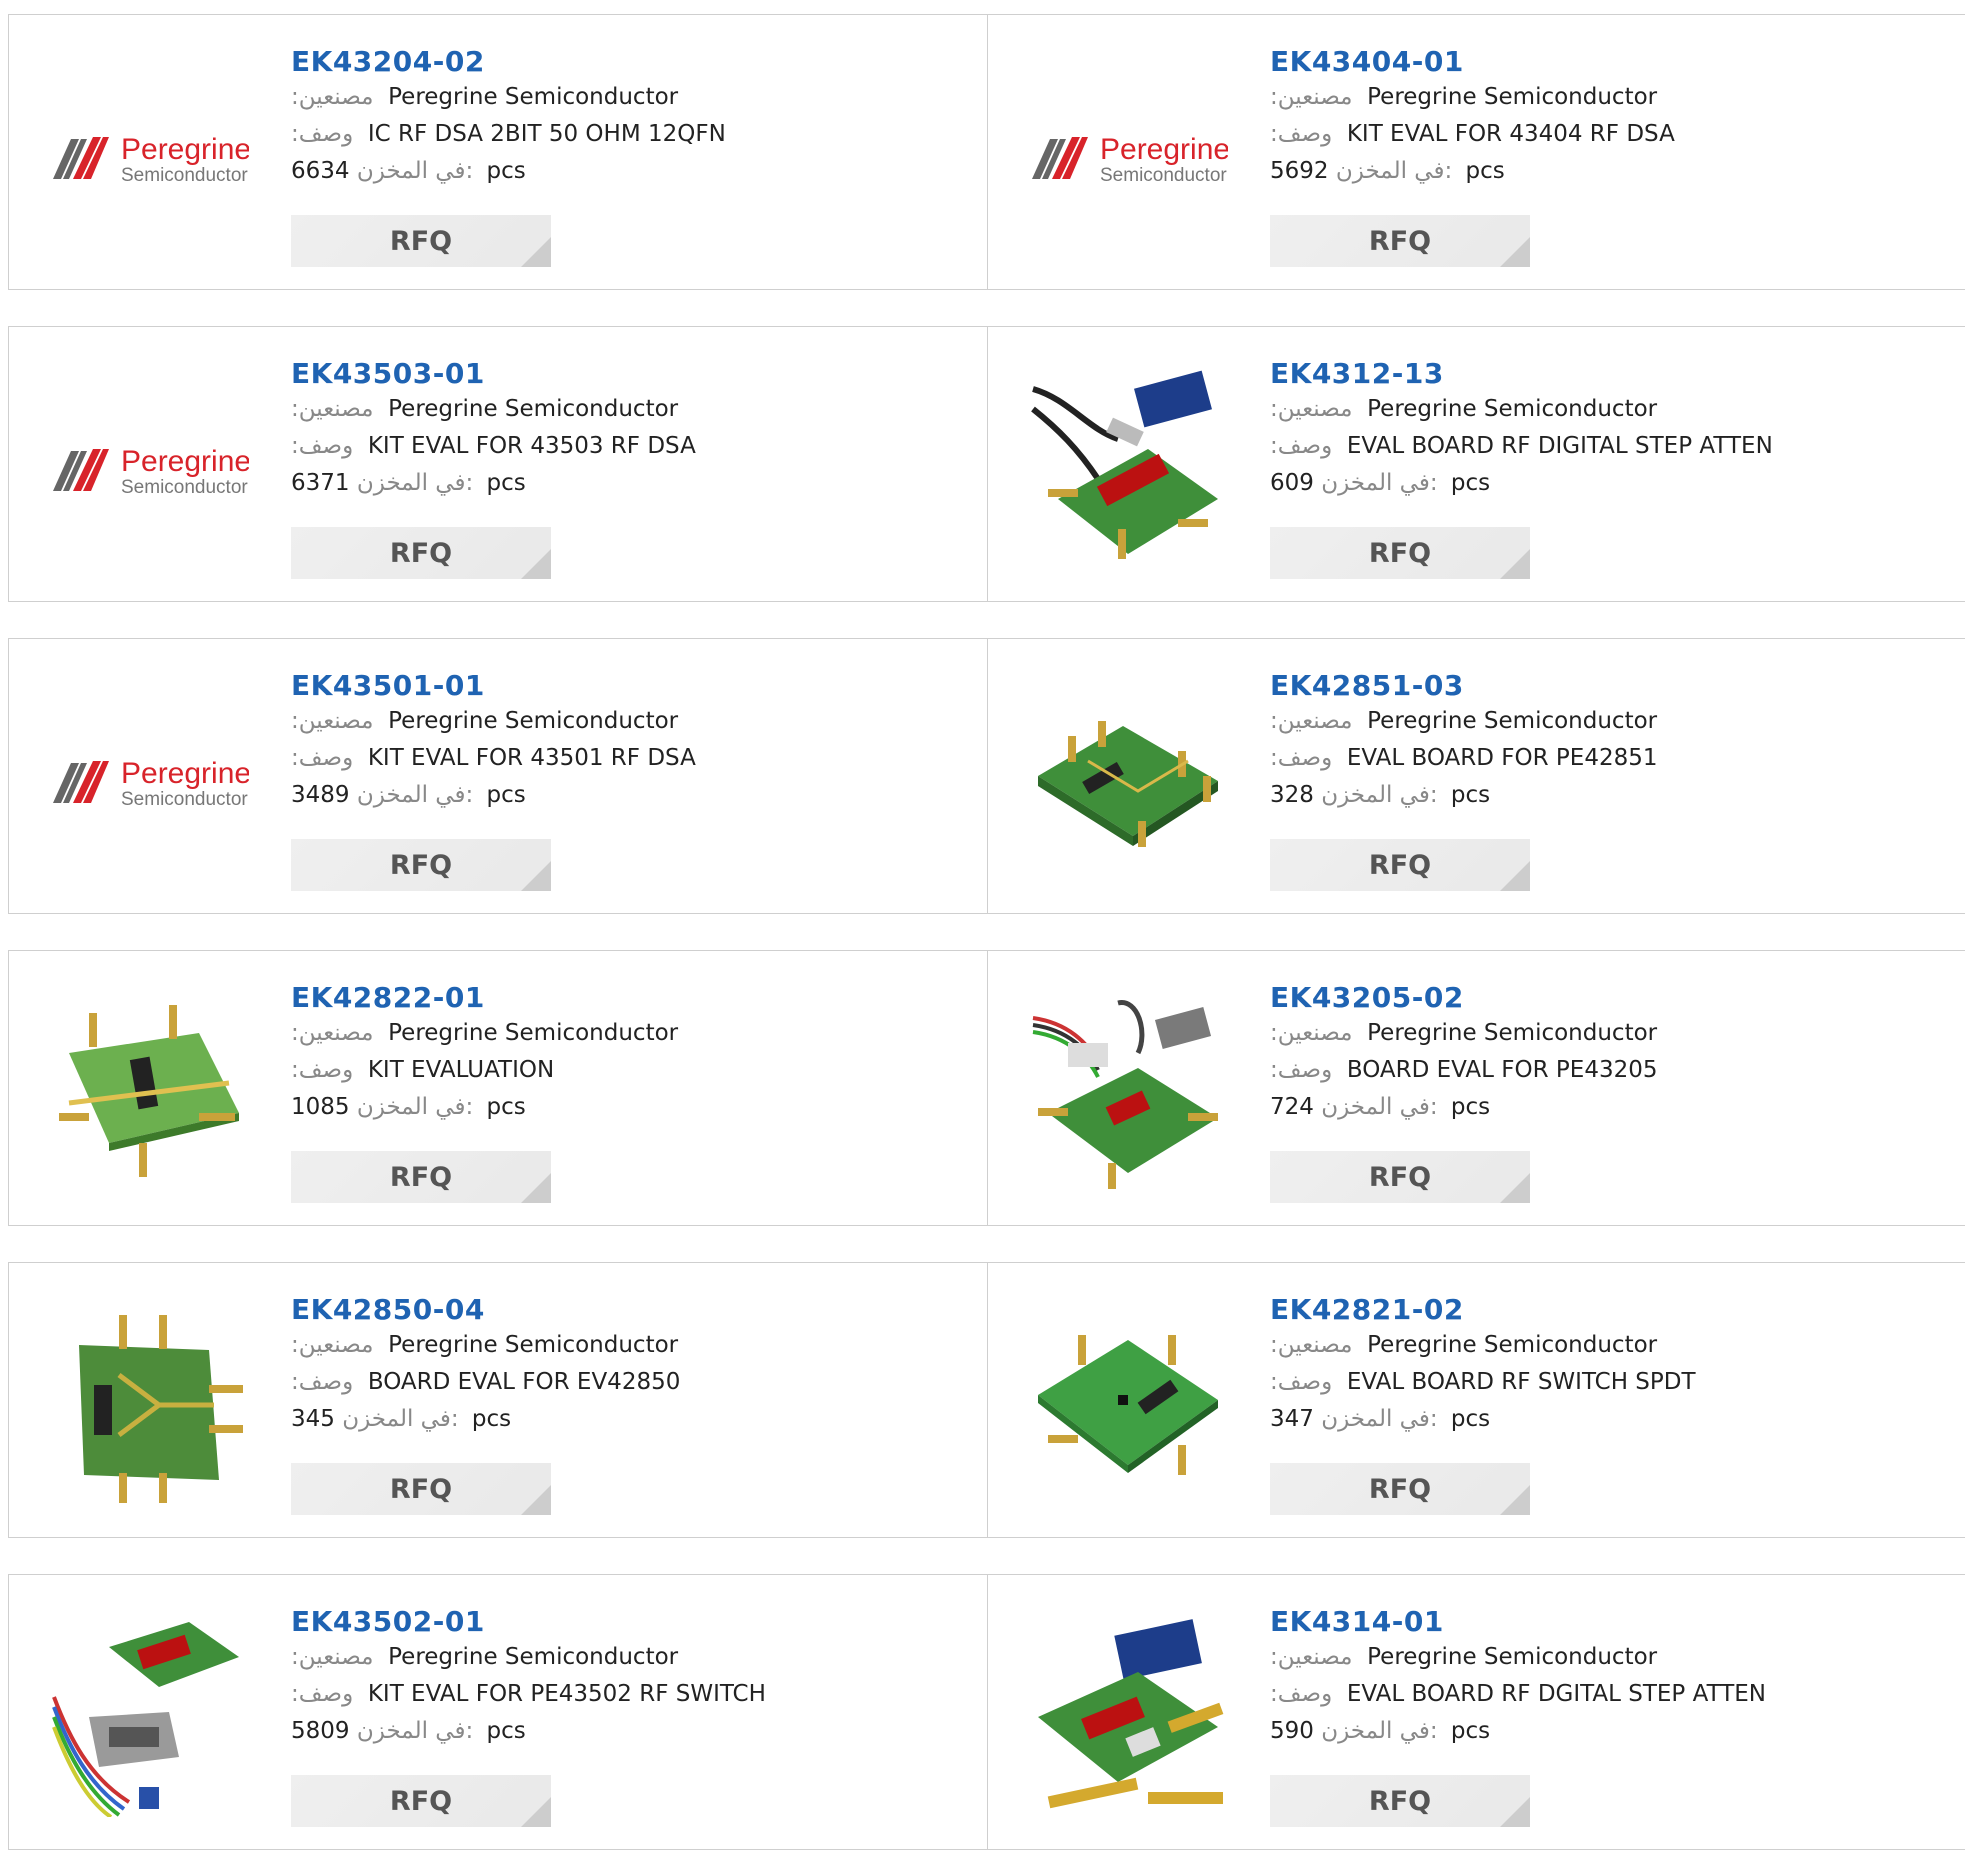 This screenshot has height=1850, width=1965. Describe the element at coordinates (1612, 686) in the screenshot. I see `part-number-link: EK42851-03` at that location.